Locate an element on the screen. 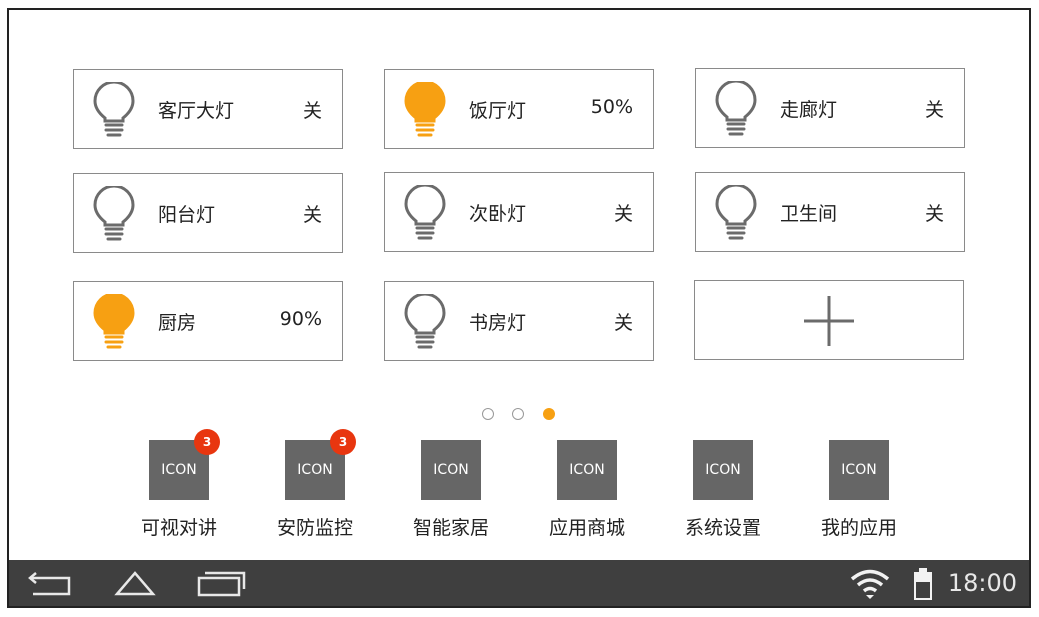 This screenshot has height=617, width=1039. app-label: 我的应用 is located at coordinates (858, 528).